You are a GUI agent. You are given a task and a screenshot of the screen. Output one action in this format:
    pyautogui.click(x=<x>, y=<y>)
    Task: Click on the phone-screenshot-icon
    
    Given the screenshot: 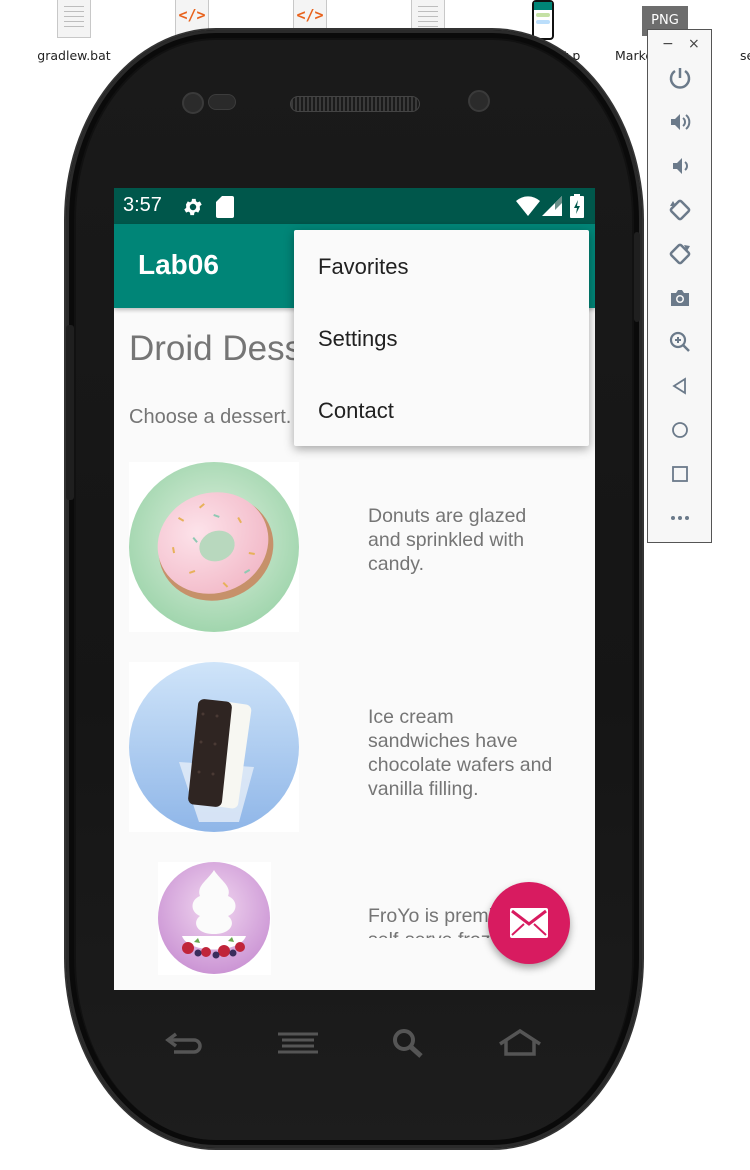 What is the action you would take?
    pyautogui.click(x=543, y=20)
    